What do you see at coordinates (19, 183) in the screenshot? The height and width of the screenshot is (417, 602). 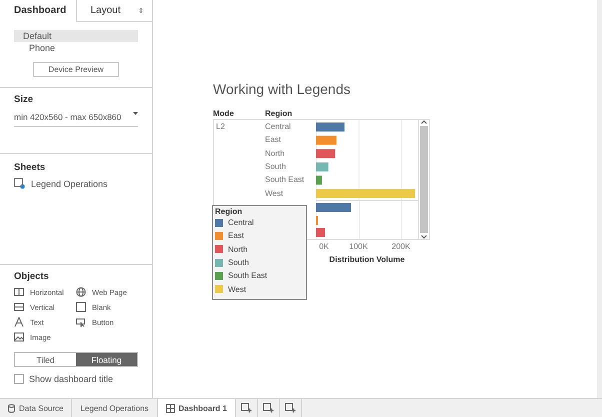 I see `sheet-icon` at bounding box center [19, 183].